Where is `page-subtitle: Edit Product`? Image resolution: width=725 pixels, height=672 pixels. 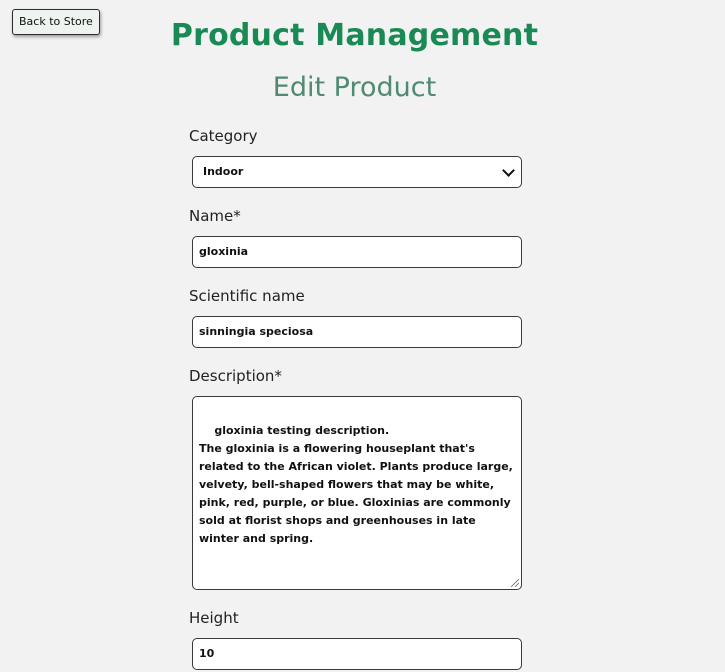
page-subtitle: Edit Product is located at coordinates (354, 87).